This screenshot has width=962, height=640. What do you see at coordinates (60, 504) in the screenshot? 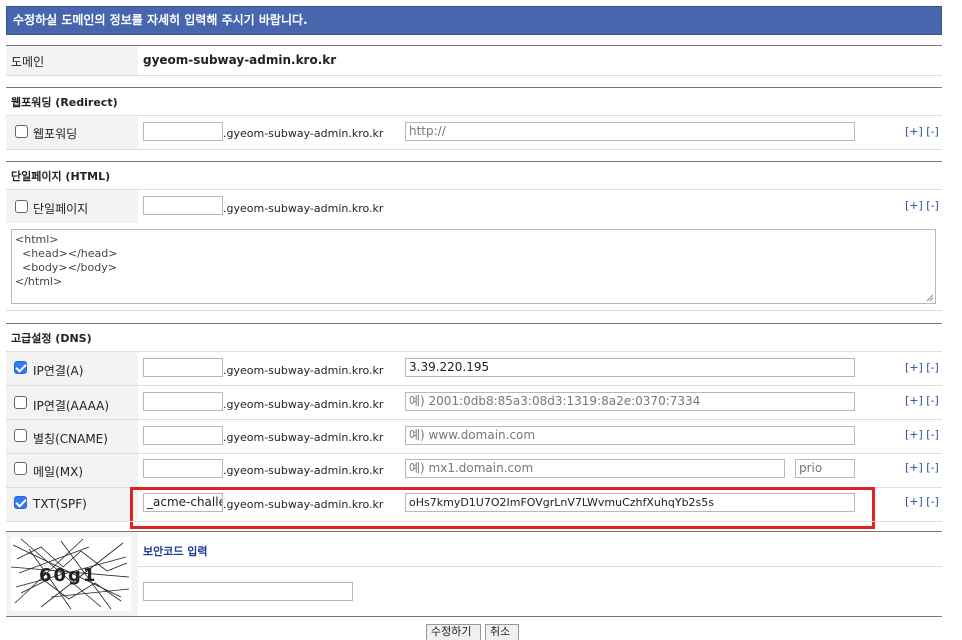
I see `txt-record-label: TXT(SPF)` at bounding box center [60, 504].